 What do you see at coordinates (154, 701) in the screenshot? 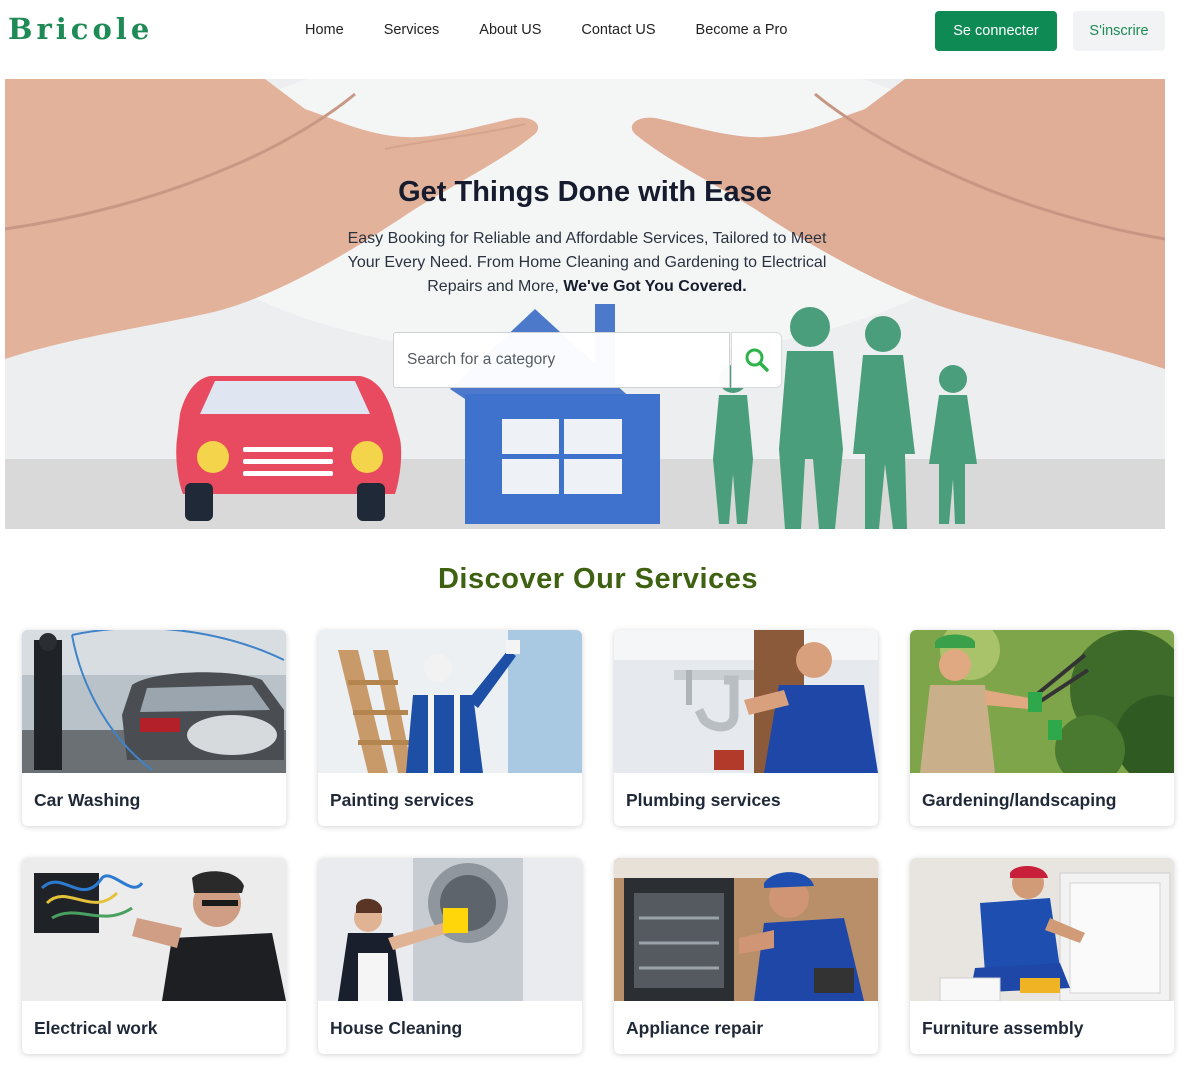
I see `car-washing-photo` at bounding box center [154, 701].